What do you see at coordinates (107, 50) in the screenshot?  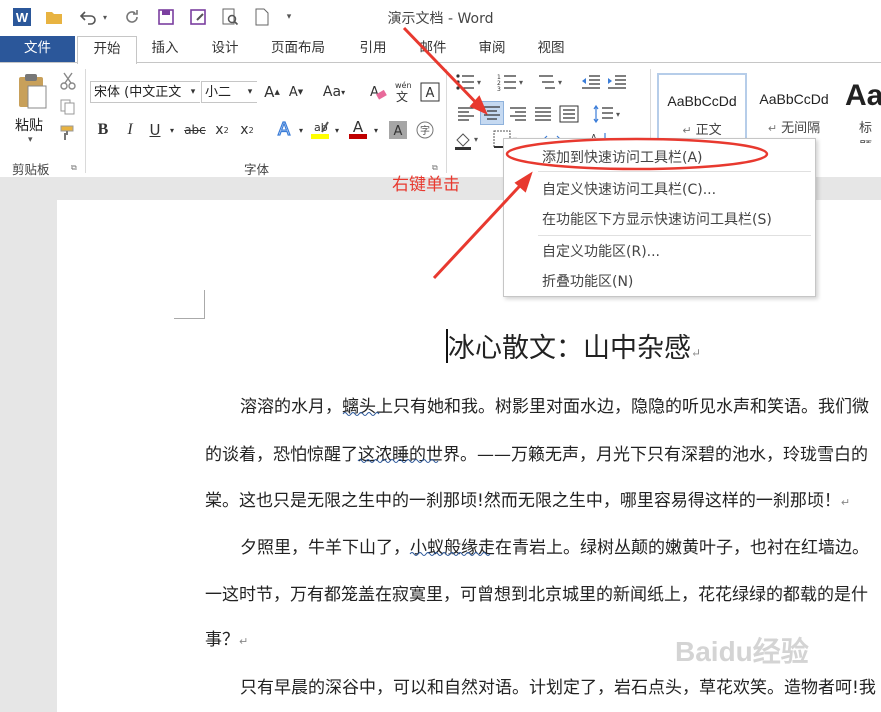 I see `tab-home: 开始` at bounding box center [107, 50].